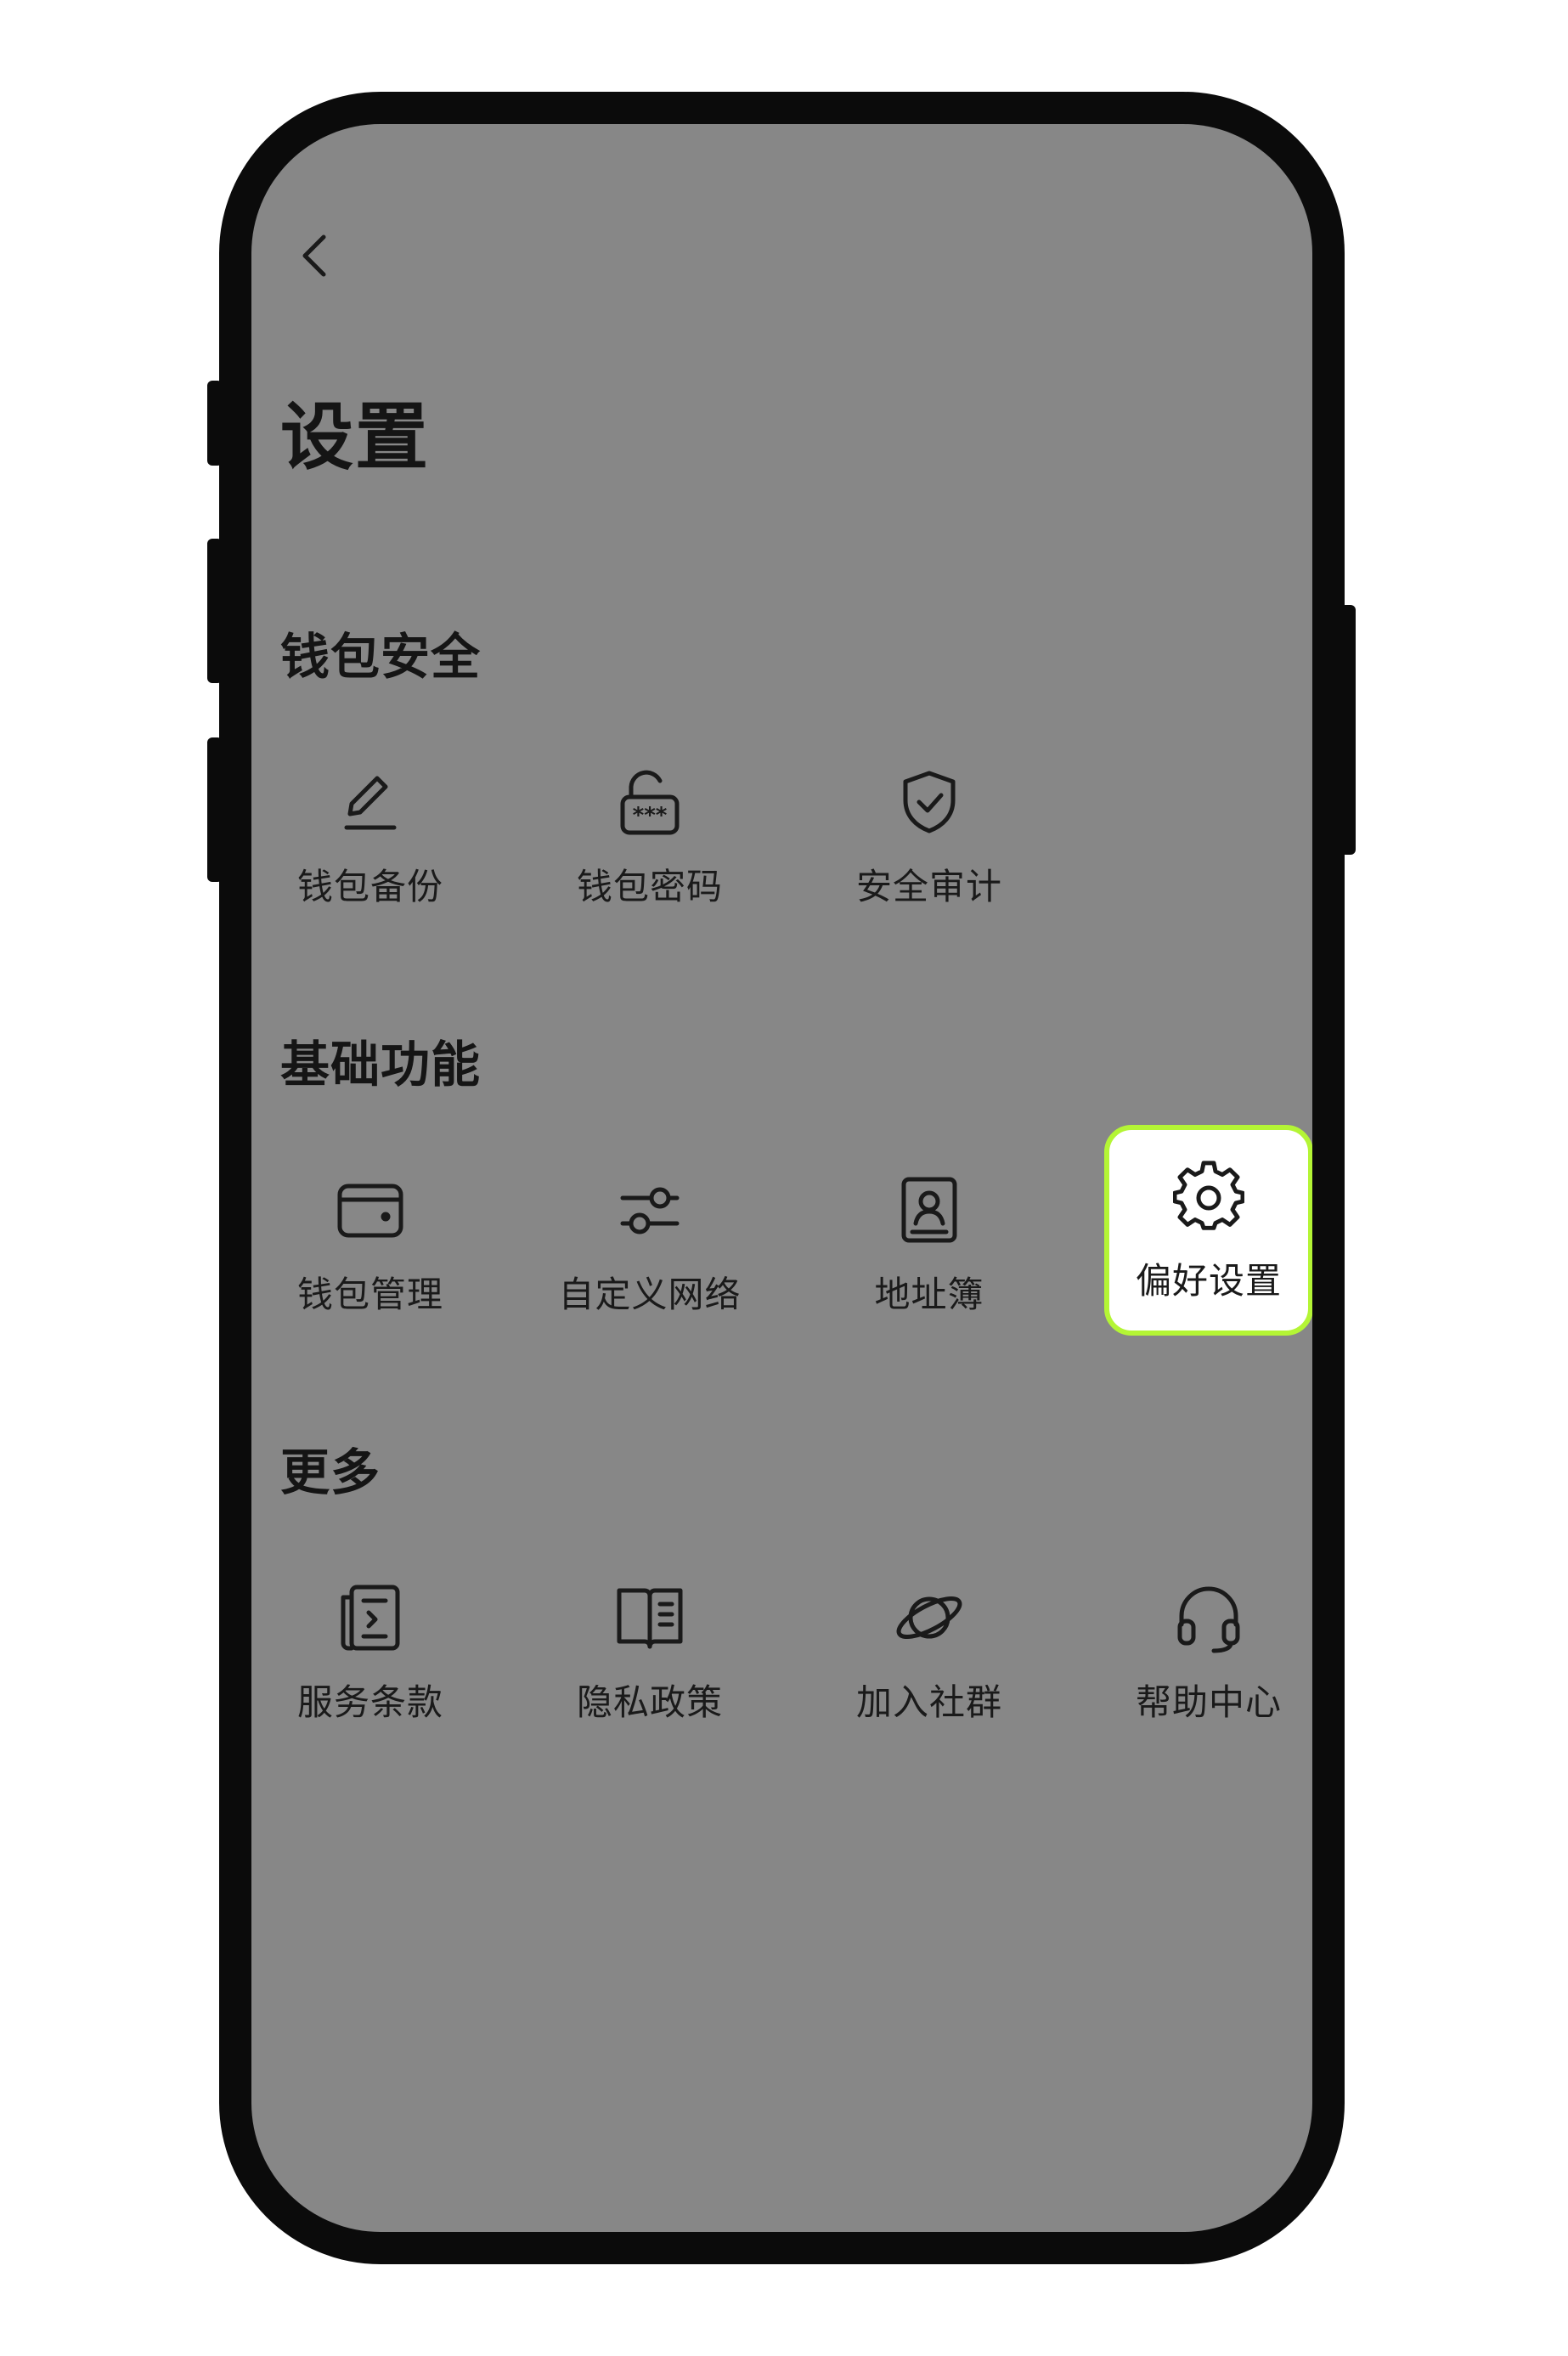  What do you see at coordinates (930, 1210) in the screenshot?
I see `contact-book-icon` at bounding box center [930, 1210].